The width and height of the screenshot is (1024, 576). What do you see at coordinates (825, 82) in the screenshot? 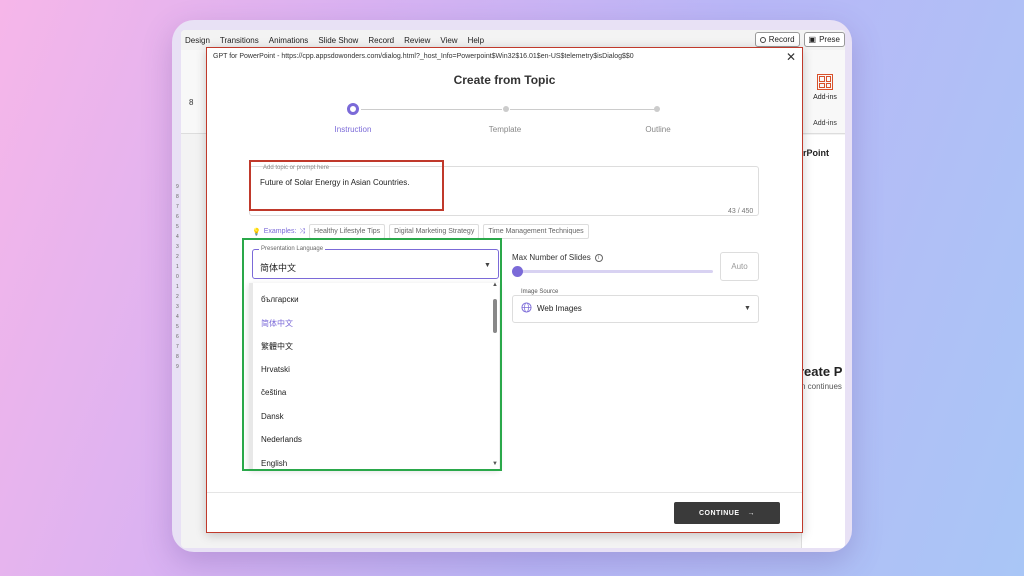
I see `addins-icon` at bounding box center [825, 82].